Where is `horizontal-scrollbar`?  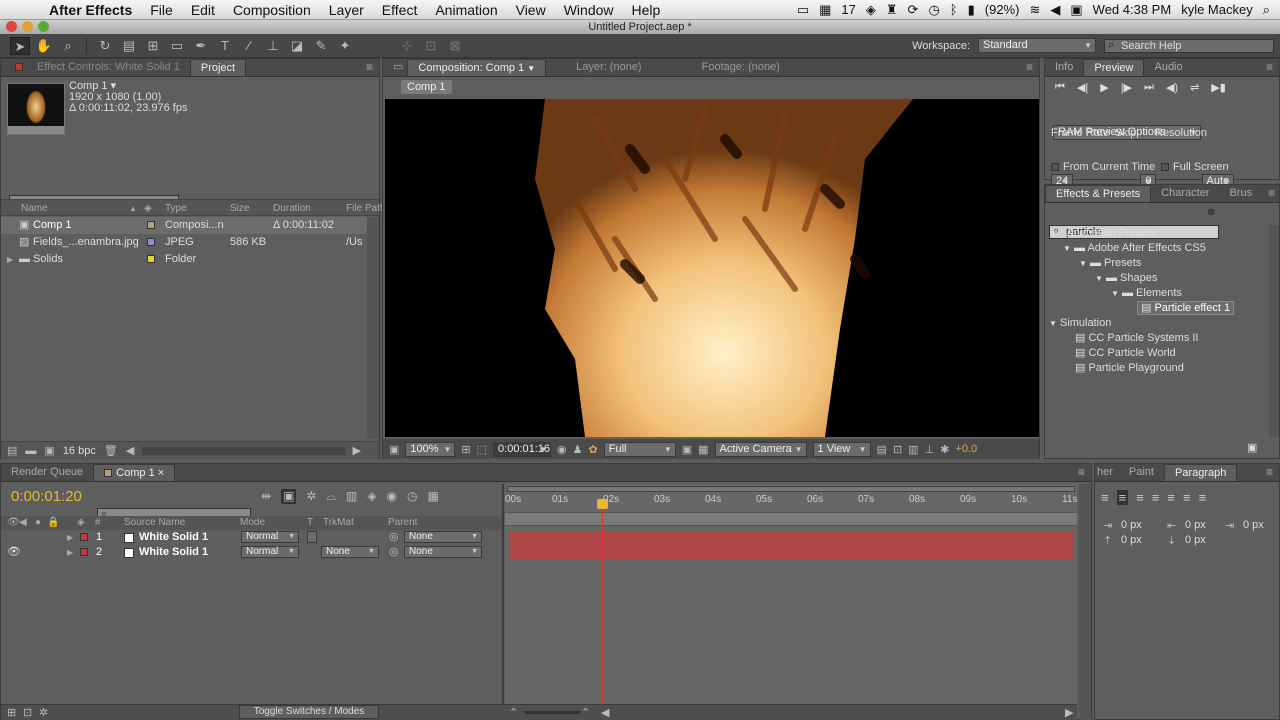 horizontal-scrollbar is located at coordinates (243, 450).